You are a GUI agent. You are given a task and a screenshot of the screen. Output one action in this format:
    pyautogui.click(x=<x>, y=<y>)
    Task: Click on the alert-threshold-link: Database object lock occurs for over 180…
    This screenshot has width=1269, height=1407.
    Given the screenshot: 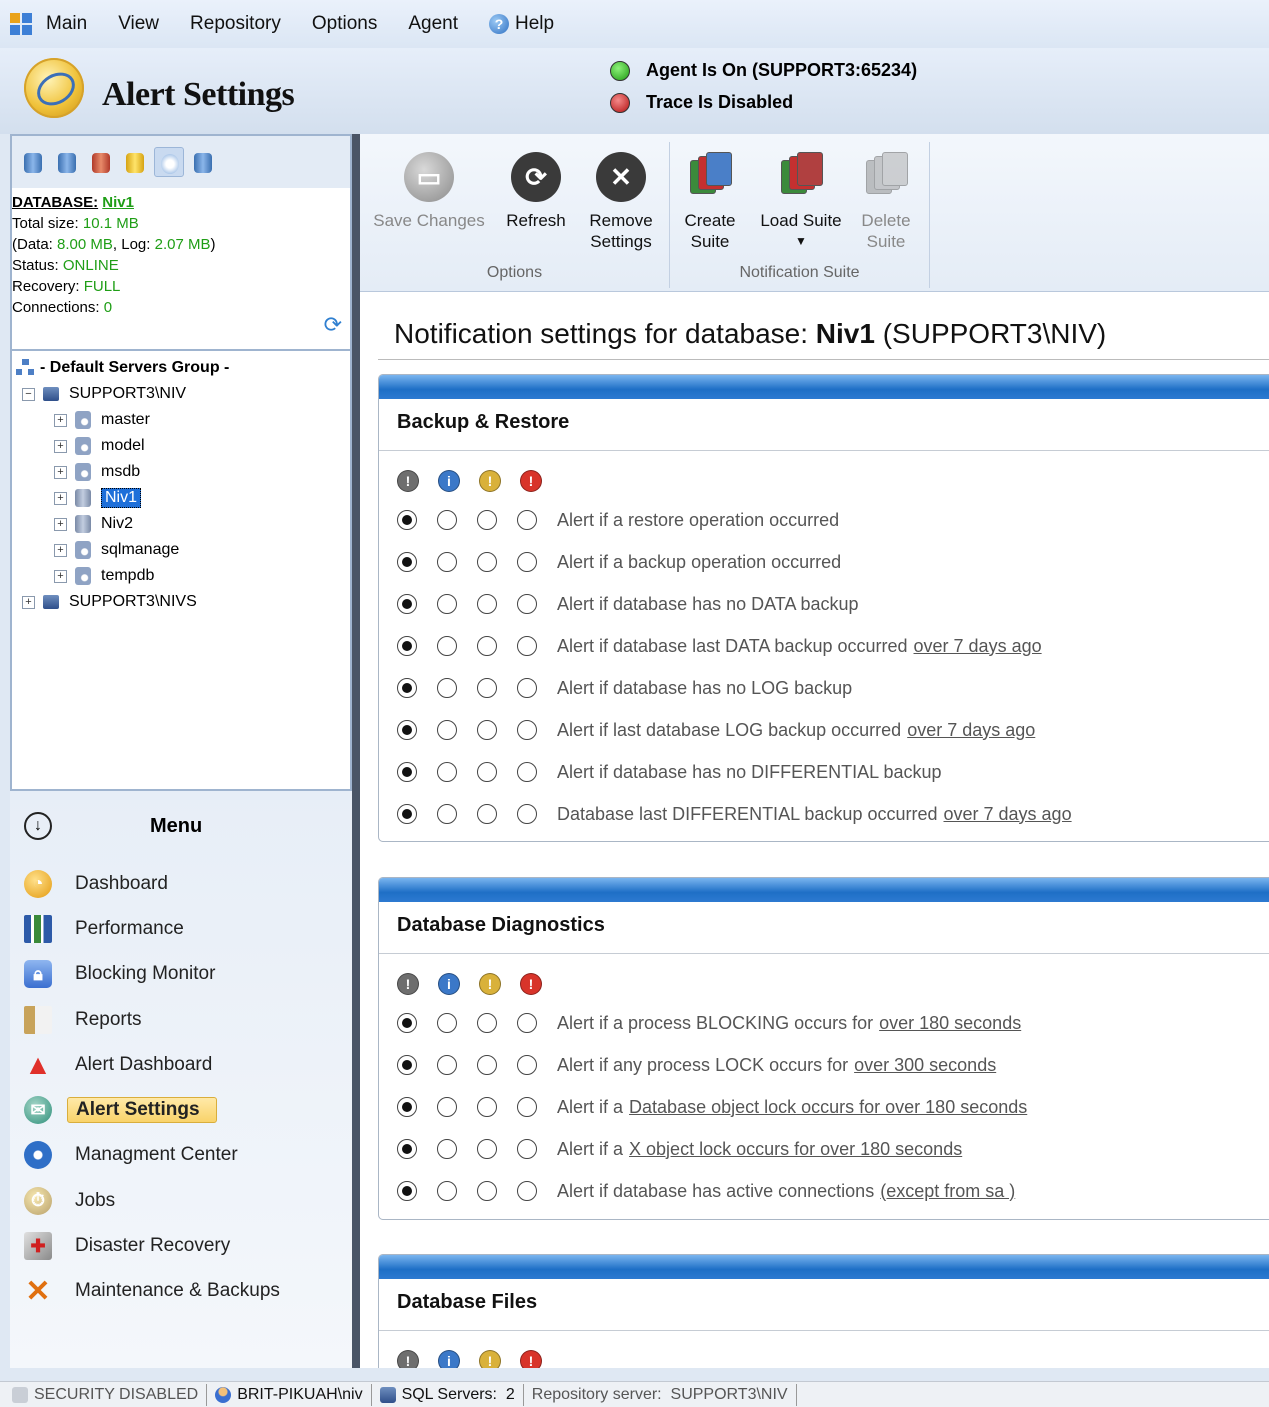 What is the action you would take?
    pyautogui.click(x=828, y=1107)
    